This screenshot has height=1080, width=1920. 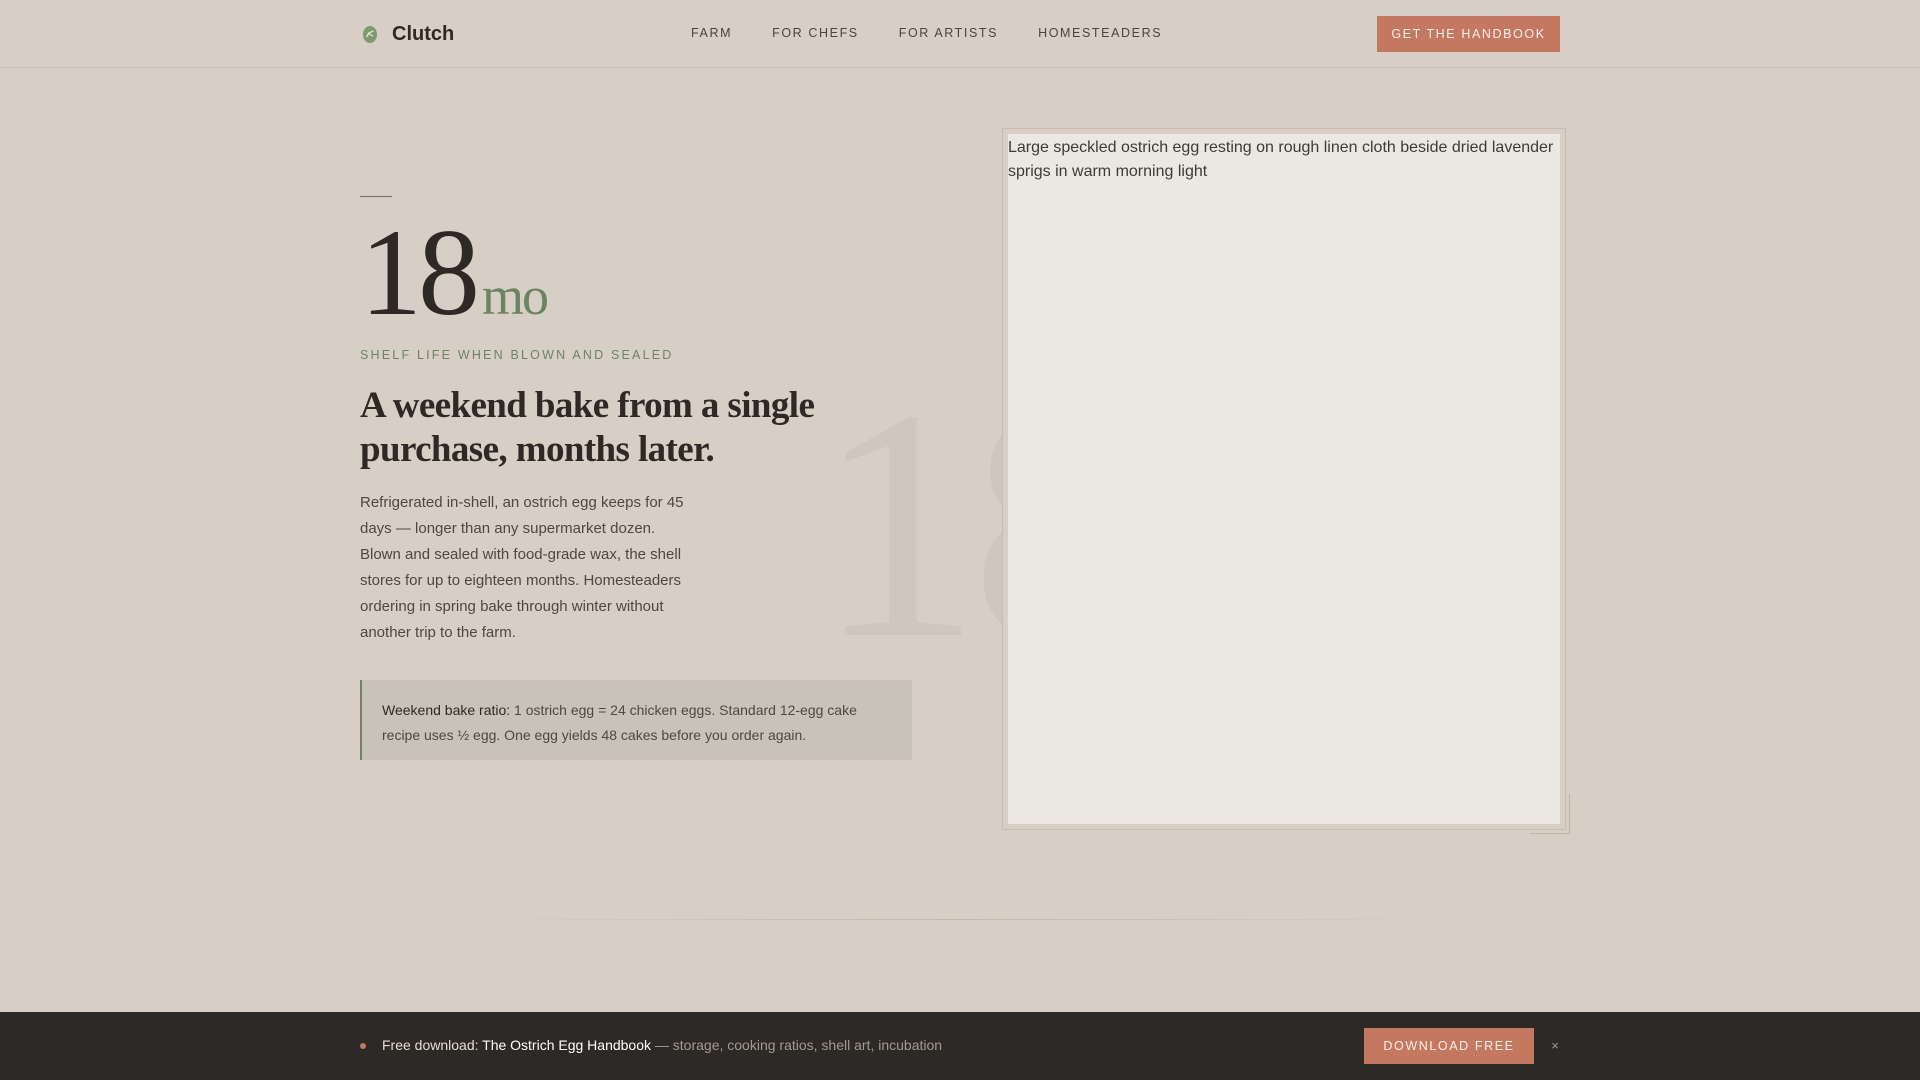 What do you see at coordinates (423, 33) in the screenshot?
I see `brand-name: Clutch` at bounding box center [423, 33].